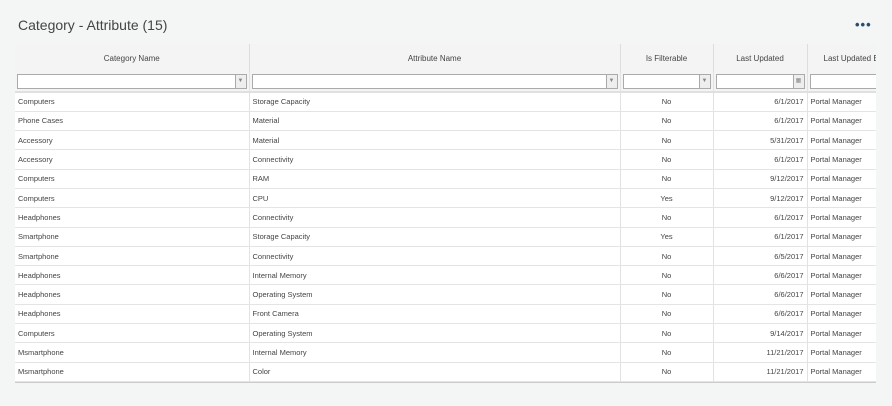 Image resolution: width=892 pixels, height=406 pixels. What do you see at coordinates (435, 198) in the screenshot?
I see `attribute-name-cell: CPU` at bounding box center [435, 198].